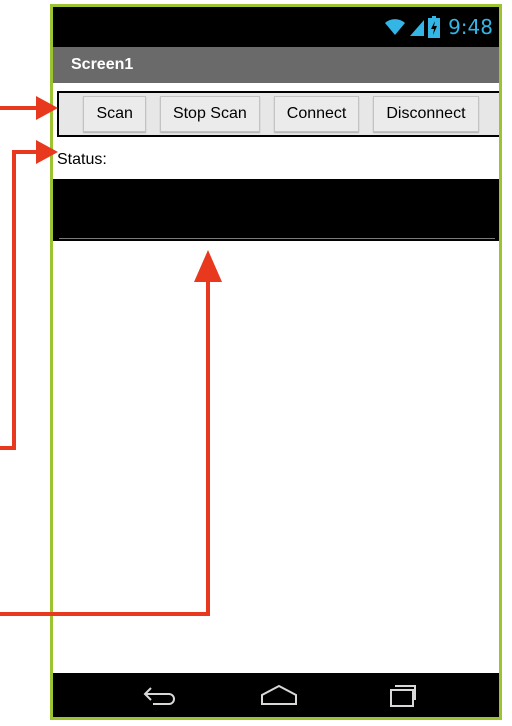 This screenshot has height=726, width=512. Describe the element at coordinates (279, 695) in the screenshot. I see `home-icon` at that location.